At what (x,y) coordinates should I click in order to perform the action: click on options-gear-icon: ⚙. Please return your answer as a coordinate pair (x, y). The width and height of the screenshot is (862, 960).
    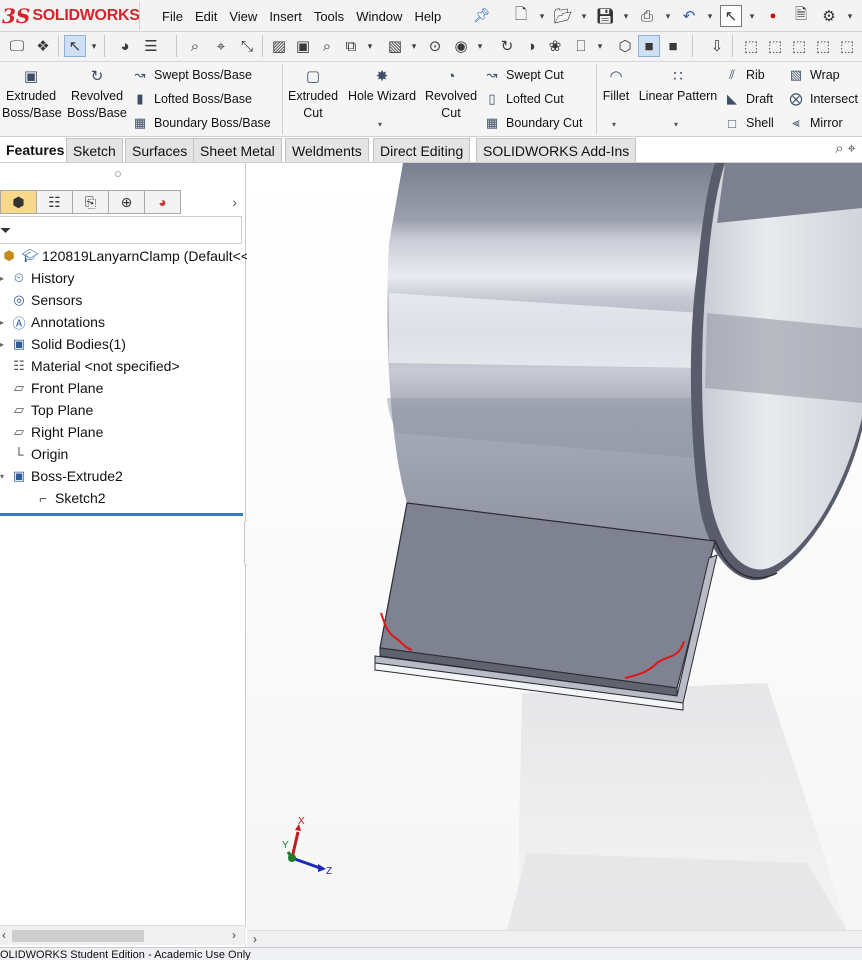
    Looking at the image, I should click on (829, 16).